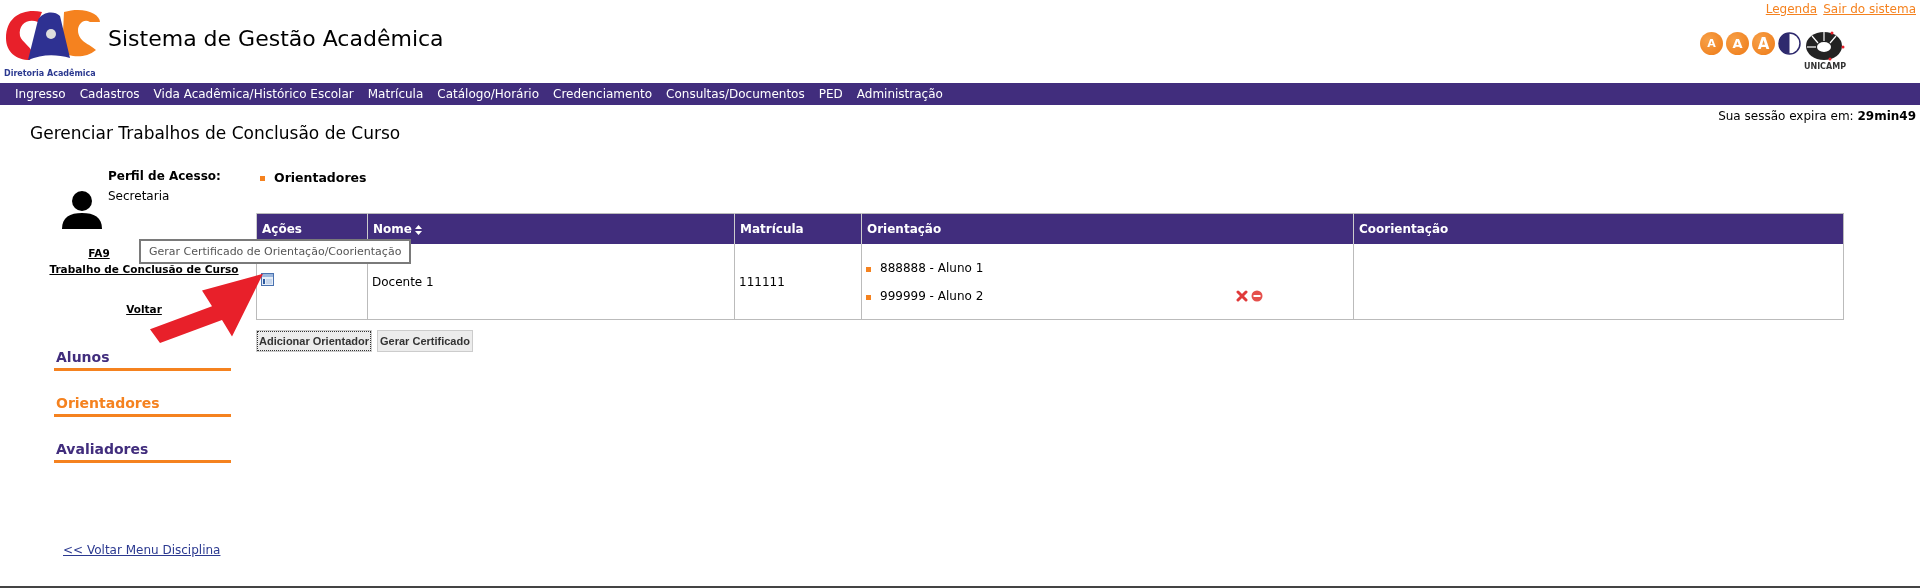 The height and width of the screenshot is (588, 1920). Describe the element at coordinates (1817, 116) in the screenshot. I see `session-timer: Sua sessão expira em: 29min49` at that location.